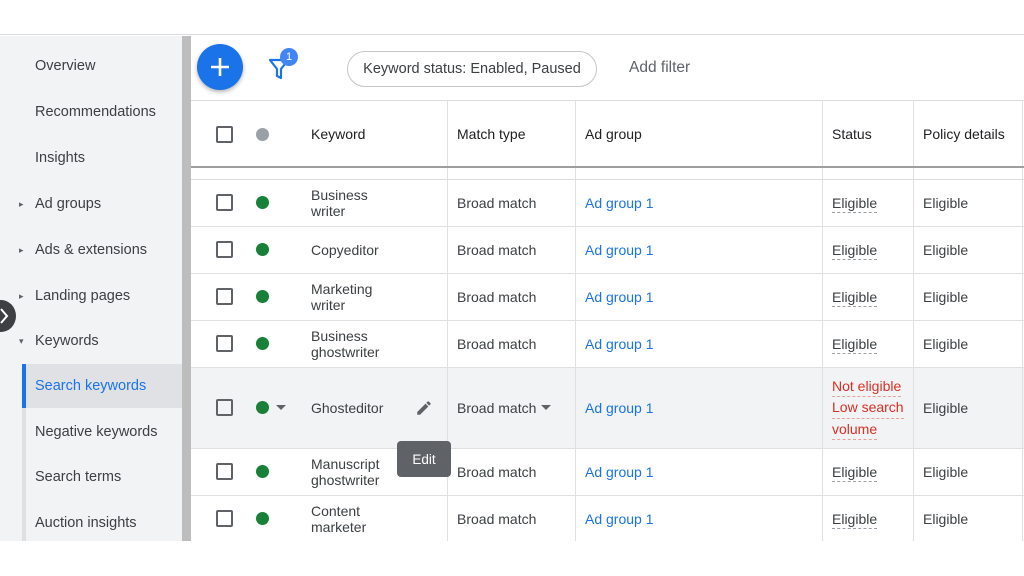  What do you see at coordinates (91, 386) in the screenshot?
I see `sidebar-item-label: Search keywords` at bounding box center [91, 386].